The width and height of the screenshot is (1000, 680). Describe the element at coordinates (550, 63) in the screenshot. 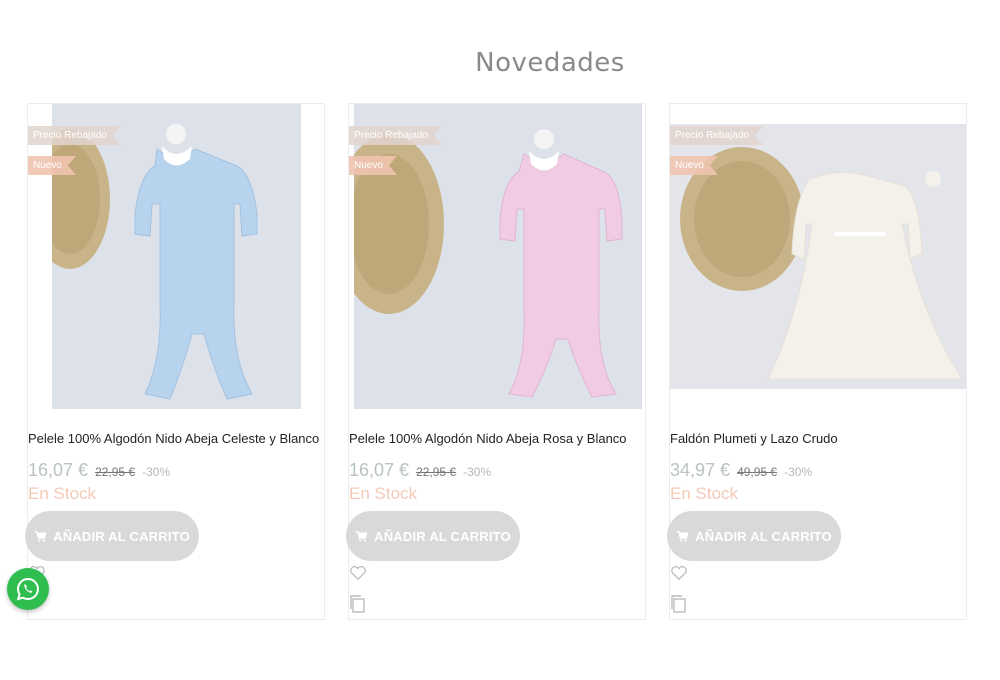

I see `section-title: Novedades` at that location.